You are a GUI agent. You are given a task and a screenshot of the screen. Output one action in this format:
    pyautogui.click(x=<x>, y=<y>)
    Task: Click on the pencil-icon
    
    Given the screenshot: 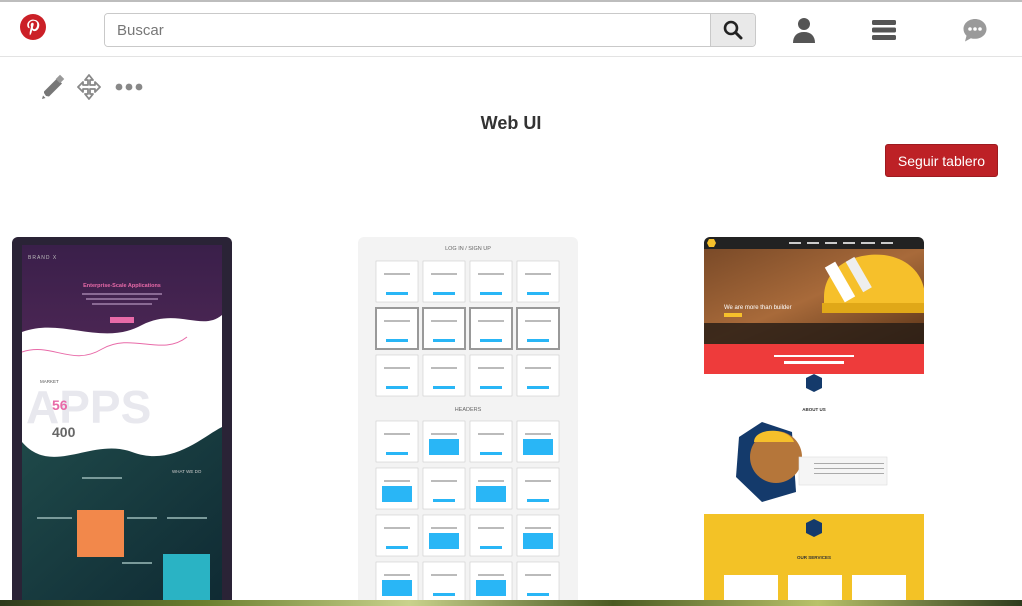 What is the action you would take?
    pyautogui.click(x=53, y=87)
    